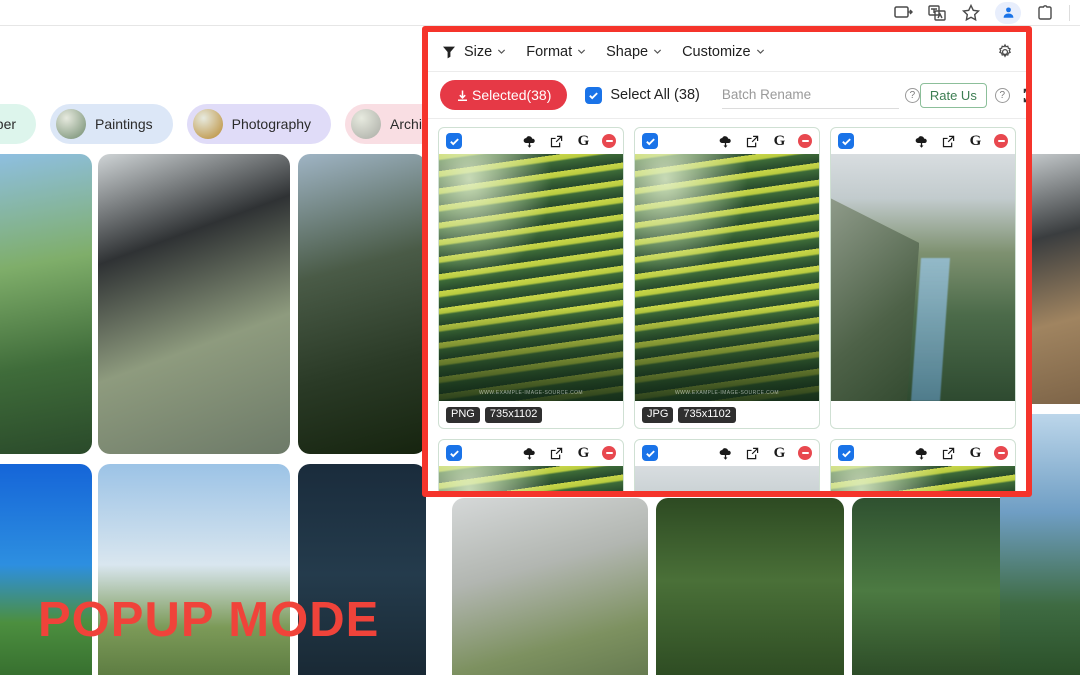 Image resolution: width=1080 pixels, height=675 pixels. Describe the element at coordinates (463, 414) in the screenshot. I see `format-badge: PNG` at that location.